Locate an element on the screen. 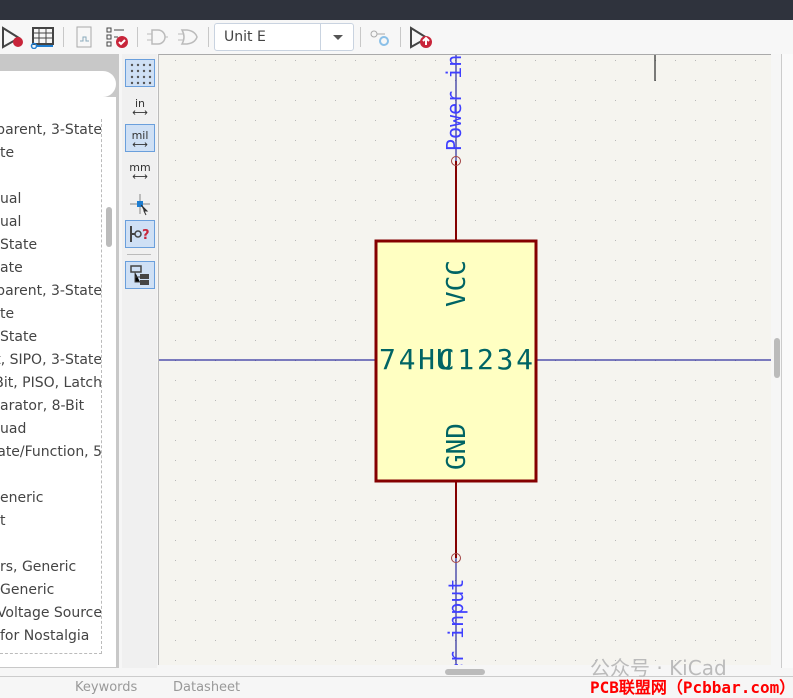 The height and width of the screenshot is (698, 793). library-tree-item-label: arator, 8-Bit is located at coordinates (42, 406).